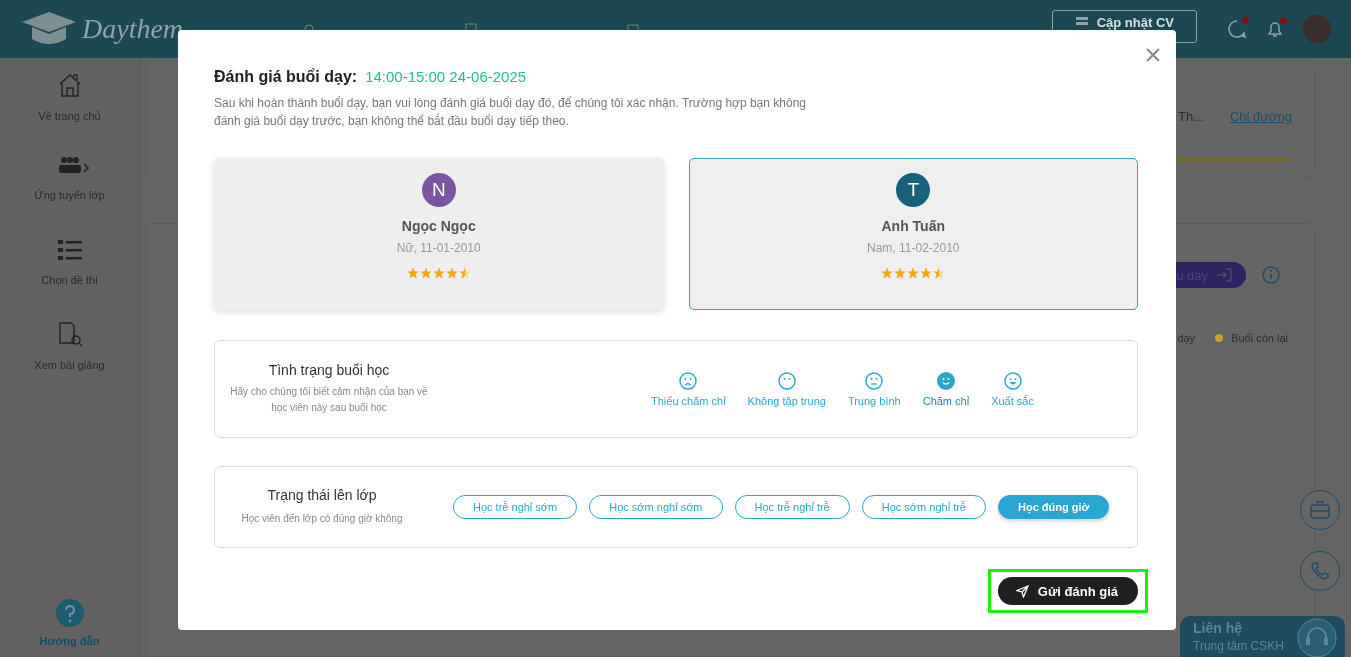 This screenshot has height=657, width=1351. I want to click on student-info: Nam, 11-02-2010, so click(913, 248).